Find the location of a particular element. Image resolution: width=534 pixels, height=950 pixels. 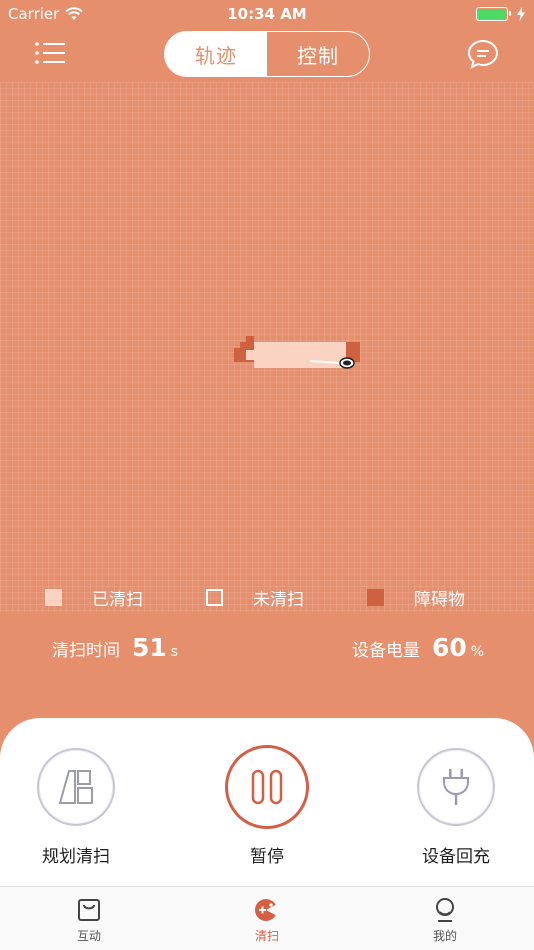

battery-stat: 设备电量 60 % is located at coordinates (418, 647).